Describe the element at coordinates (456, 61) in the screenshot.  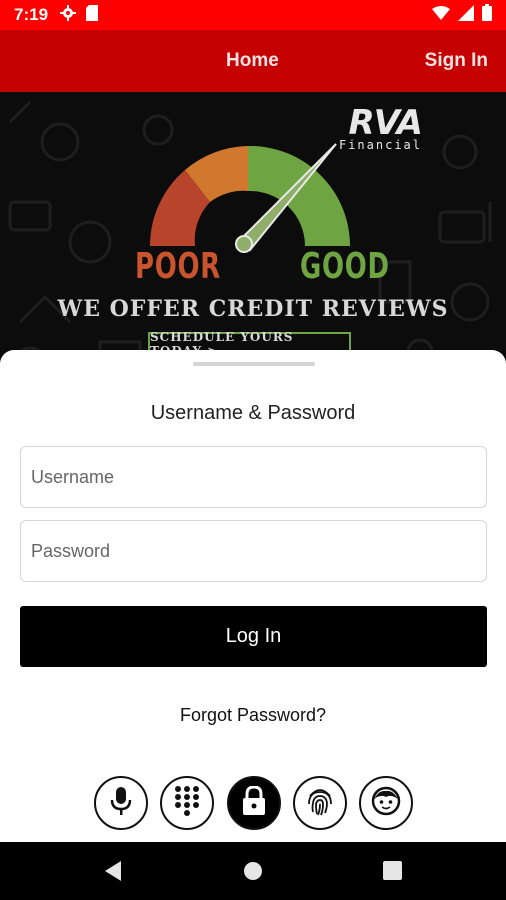
I see `nav-signin-link: Sign In` at that location.